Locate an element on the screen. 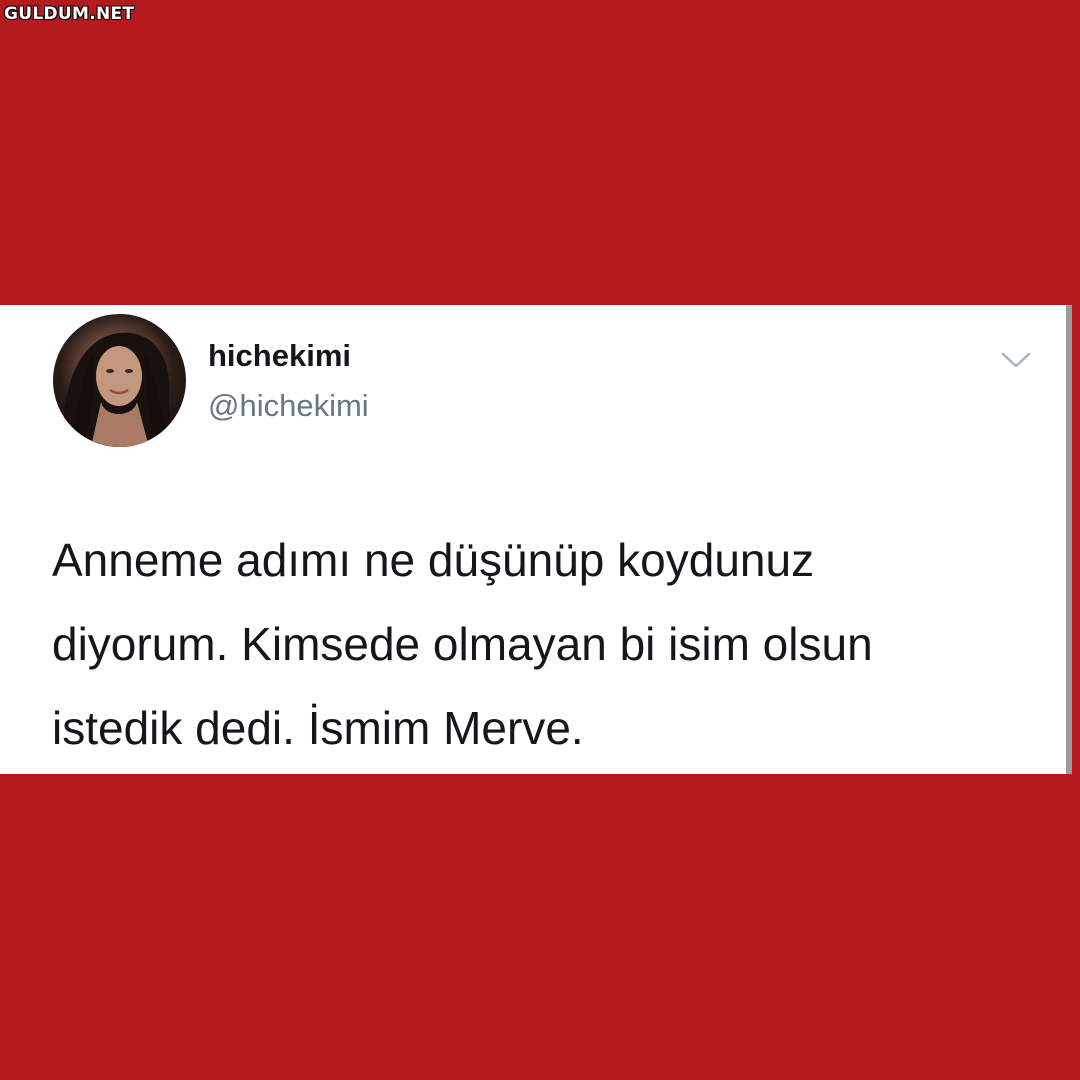 This screenshot has width=1080, height=1080. card-edge is located at coordinates (1069, 539).